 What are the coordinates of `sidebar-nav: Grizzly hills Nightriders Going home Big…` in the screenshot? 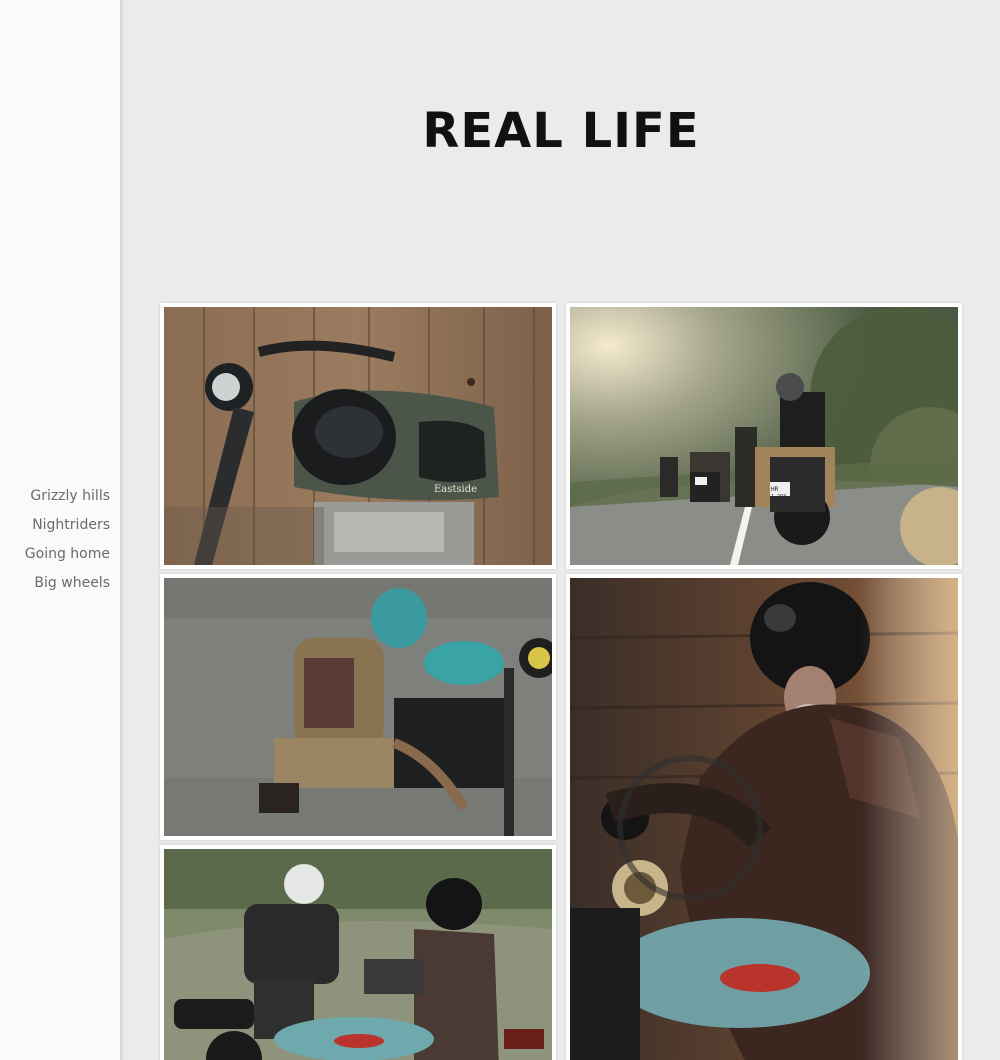 It's located at (67, 540).